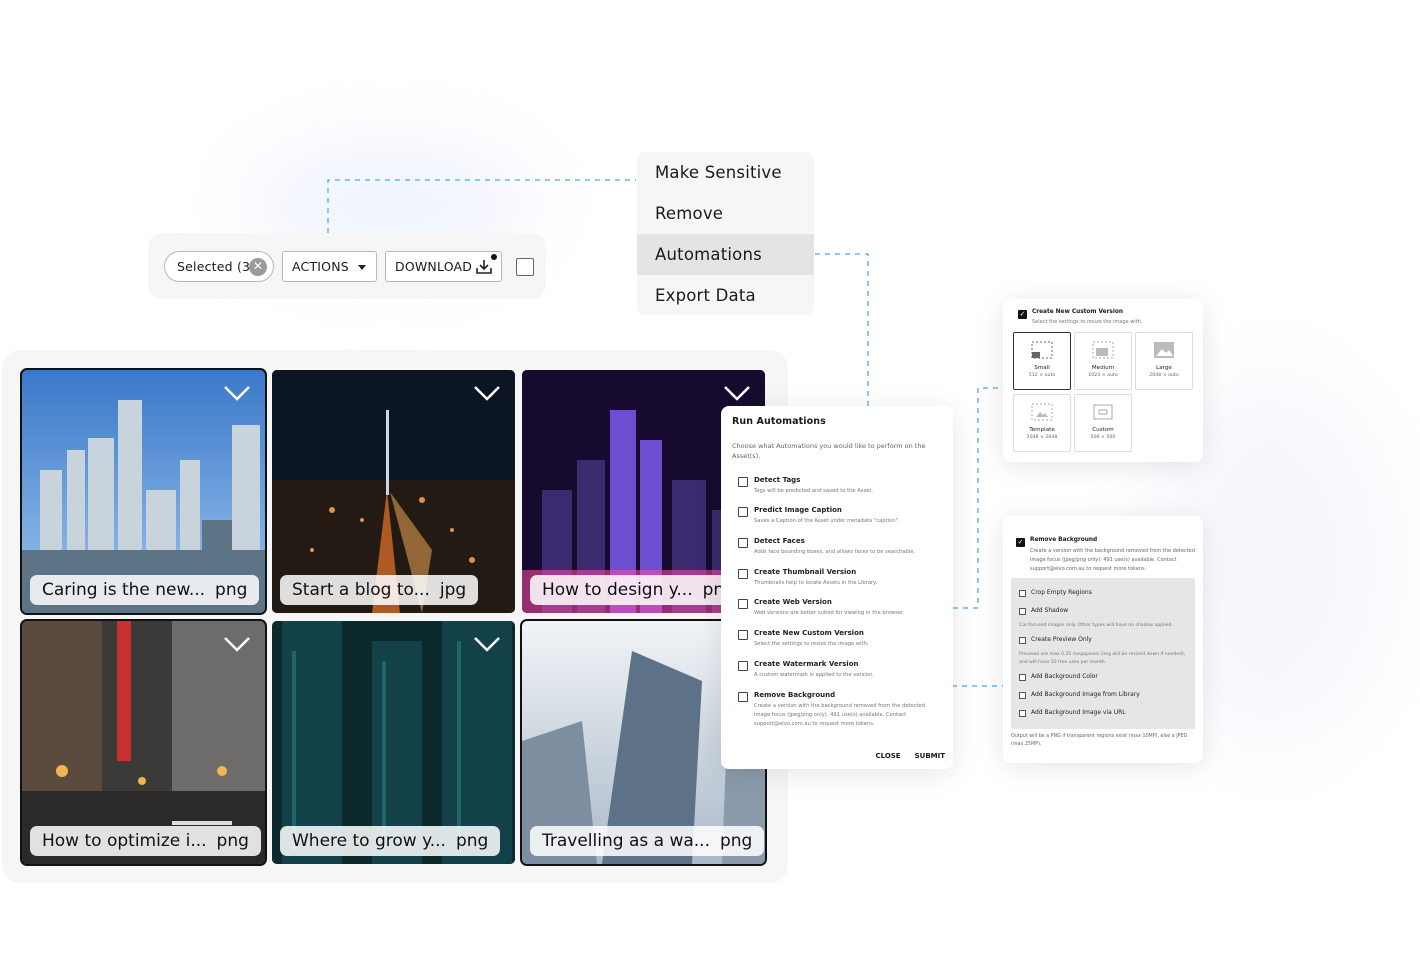  I want to click on option-label: Add Background Image via URL, so click(1078, 712).